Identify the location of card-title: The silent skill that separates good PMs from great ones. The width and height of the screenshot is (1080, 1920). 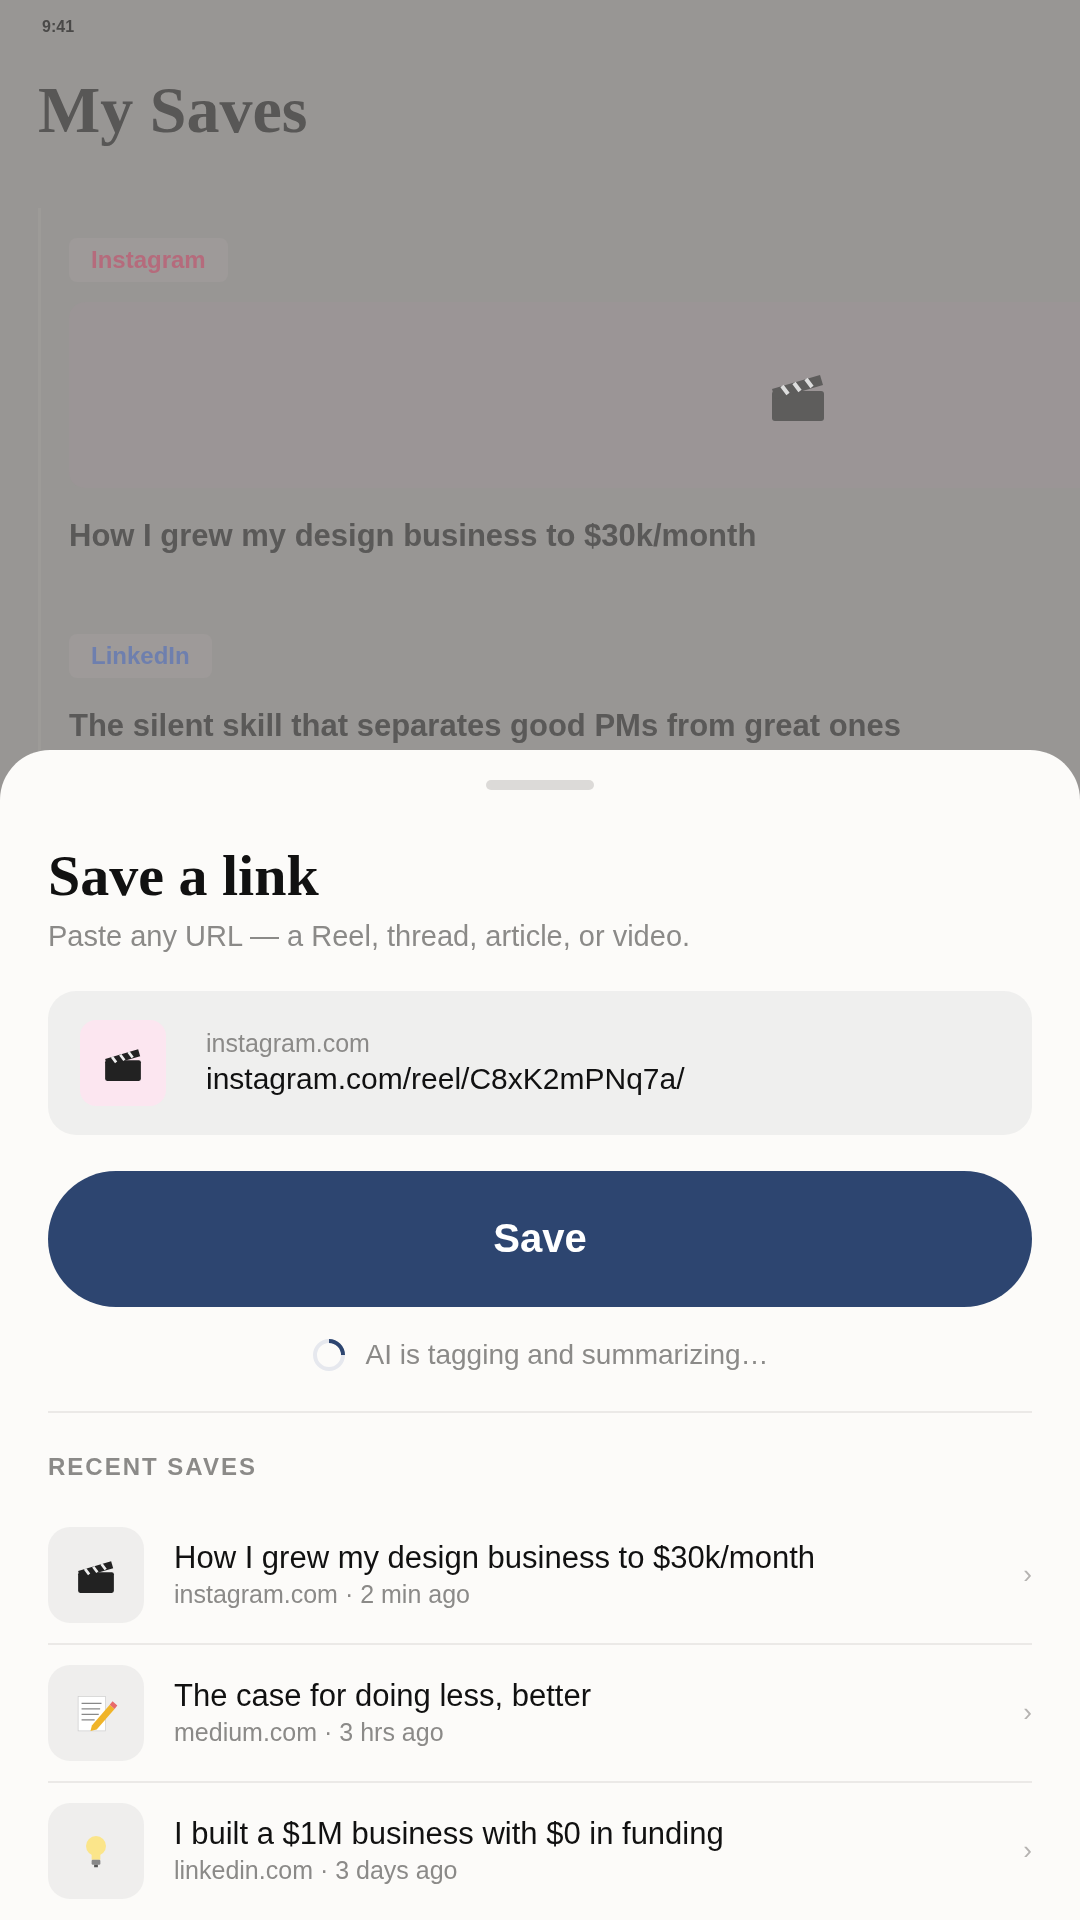
(485, 726).